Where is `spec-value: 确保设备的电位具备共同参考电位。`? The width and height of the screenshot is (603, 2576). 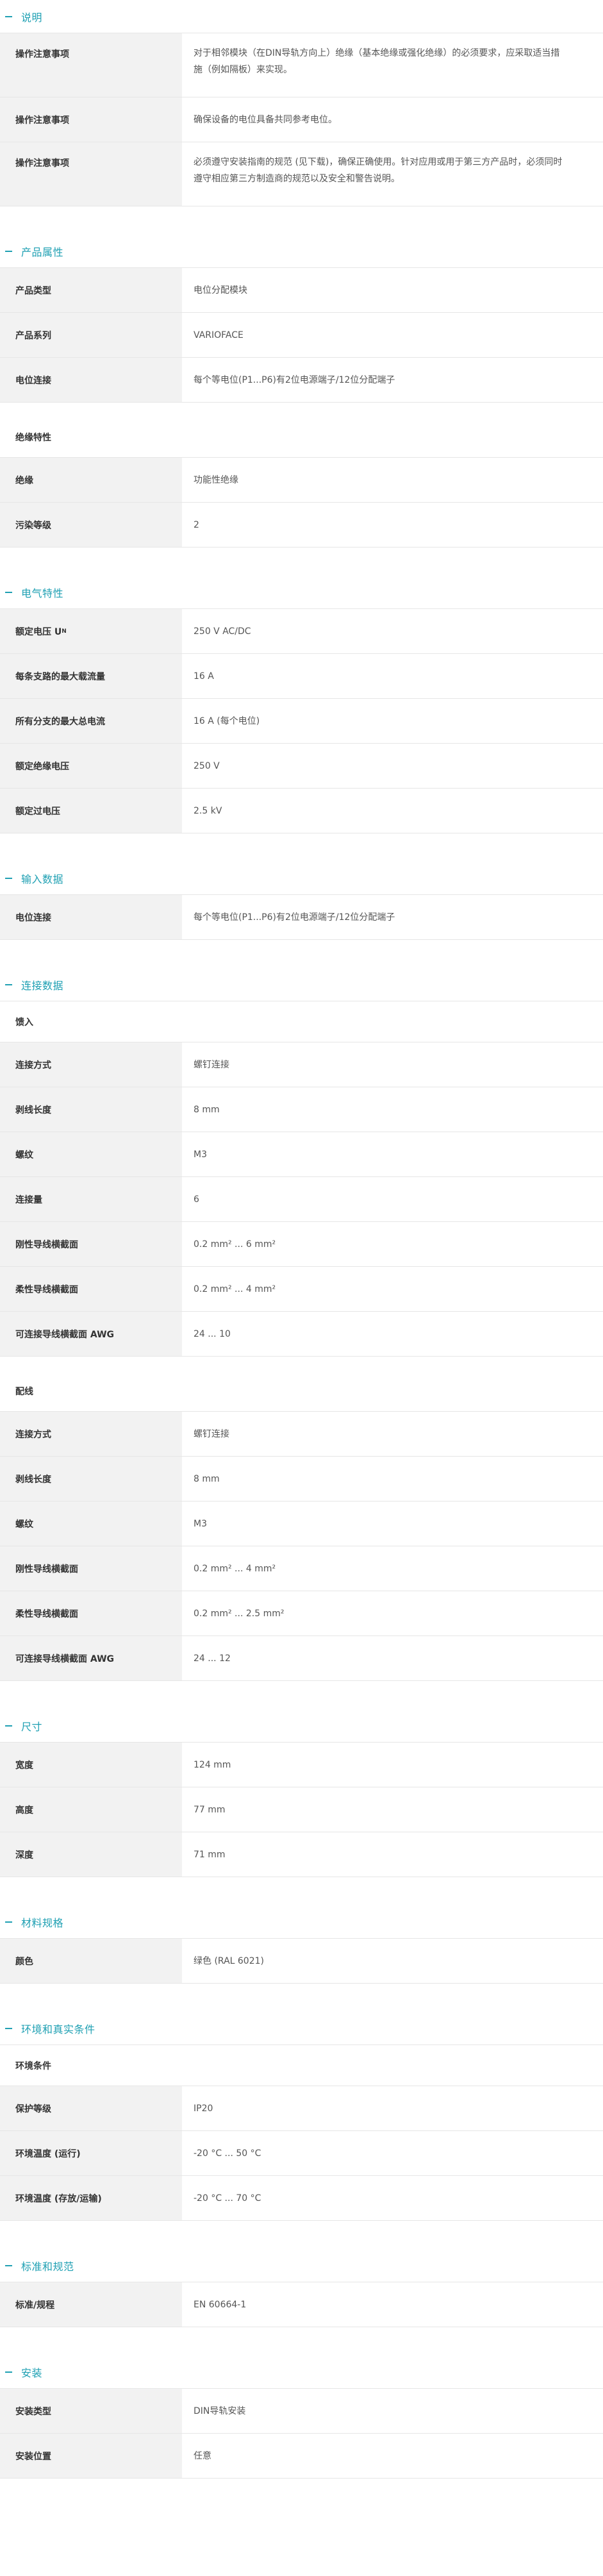
spec-value: 确保设备的电位具备共同参考电位。 is located at coordinates (265, 119).